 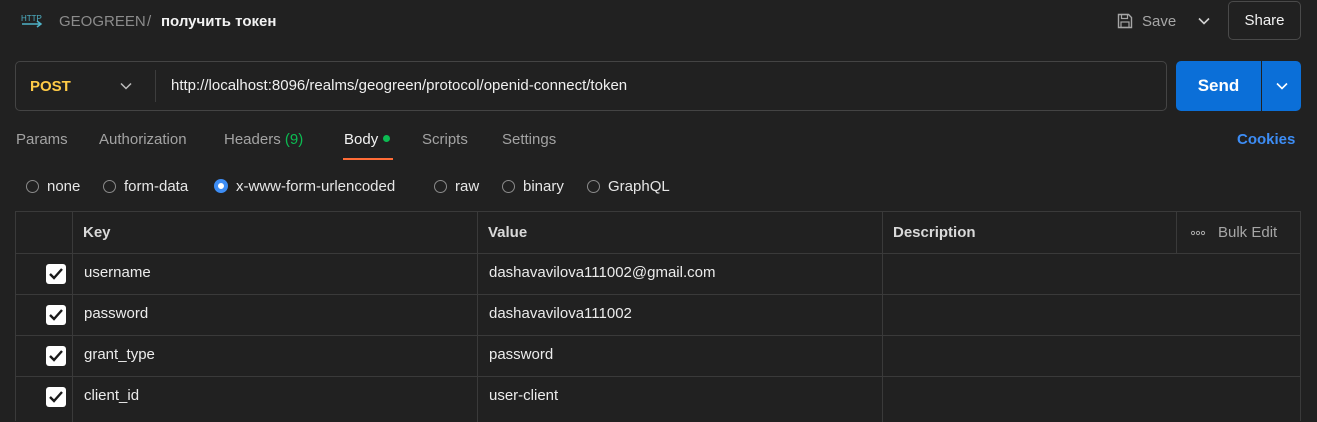 What do you see at coordinates (467, 186) in the screenshot?
I see `radio-label: raw` at bounding box center [467, 186].